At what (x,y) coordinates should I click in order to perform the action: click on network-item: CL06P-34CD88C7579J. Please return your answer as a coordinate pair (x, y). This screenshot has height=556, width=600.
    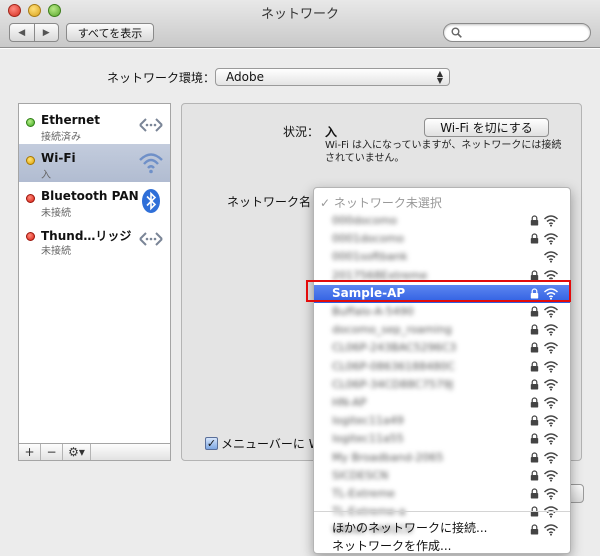
    Looking at the image, I should click on (442, 385).